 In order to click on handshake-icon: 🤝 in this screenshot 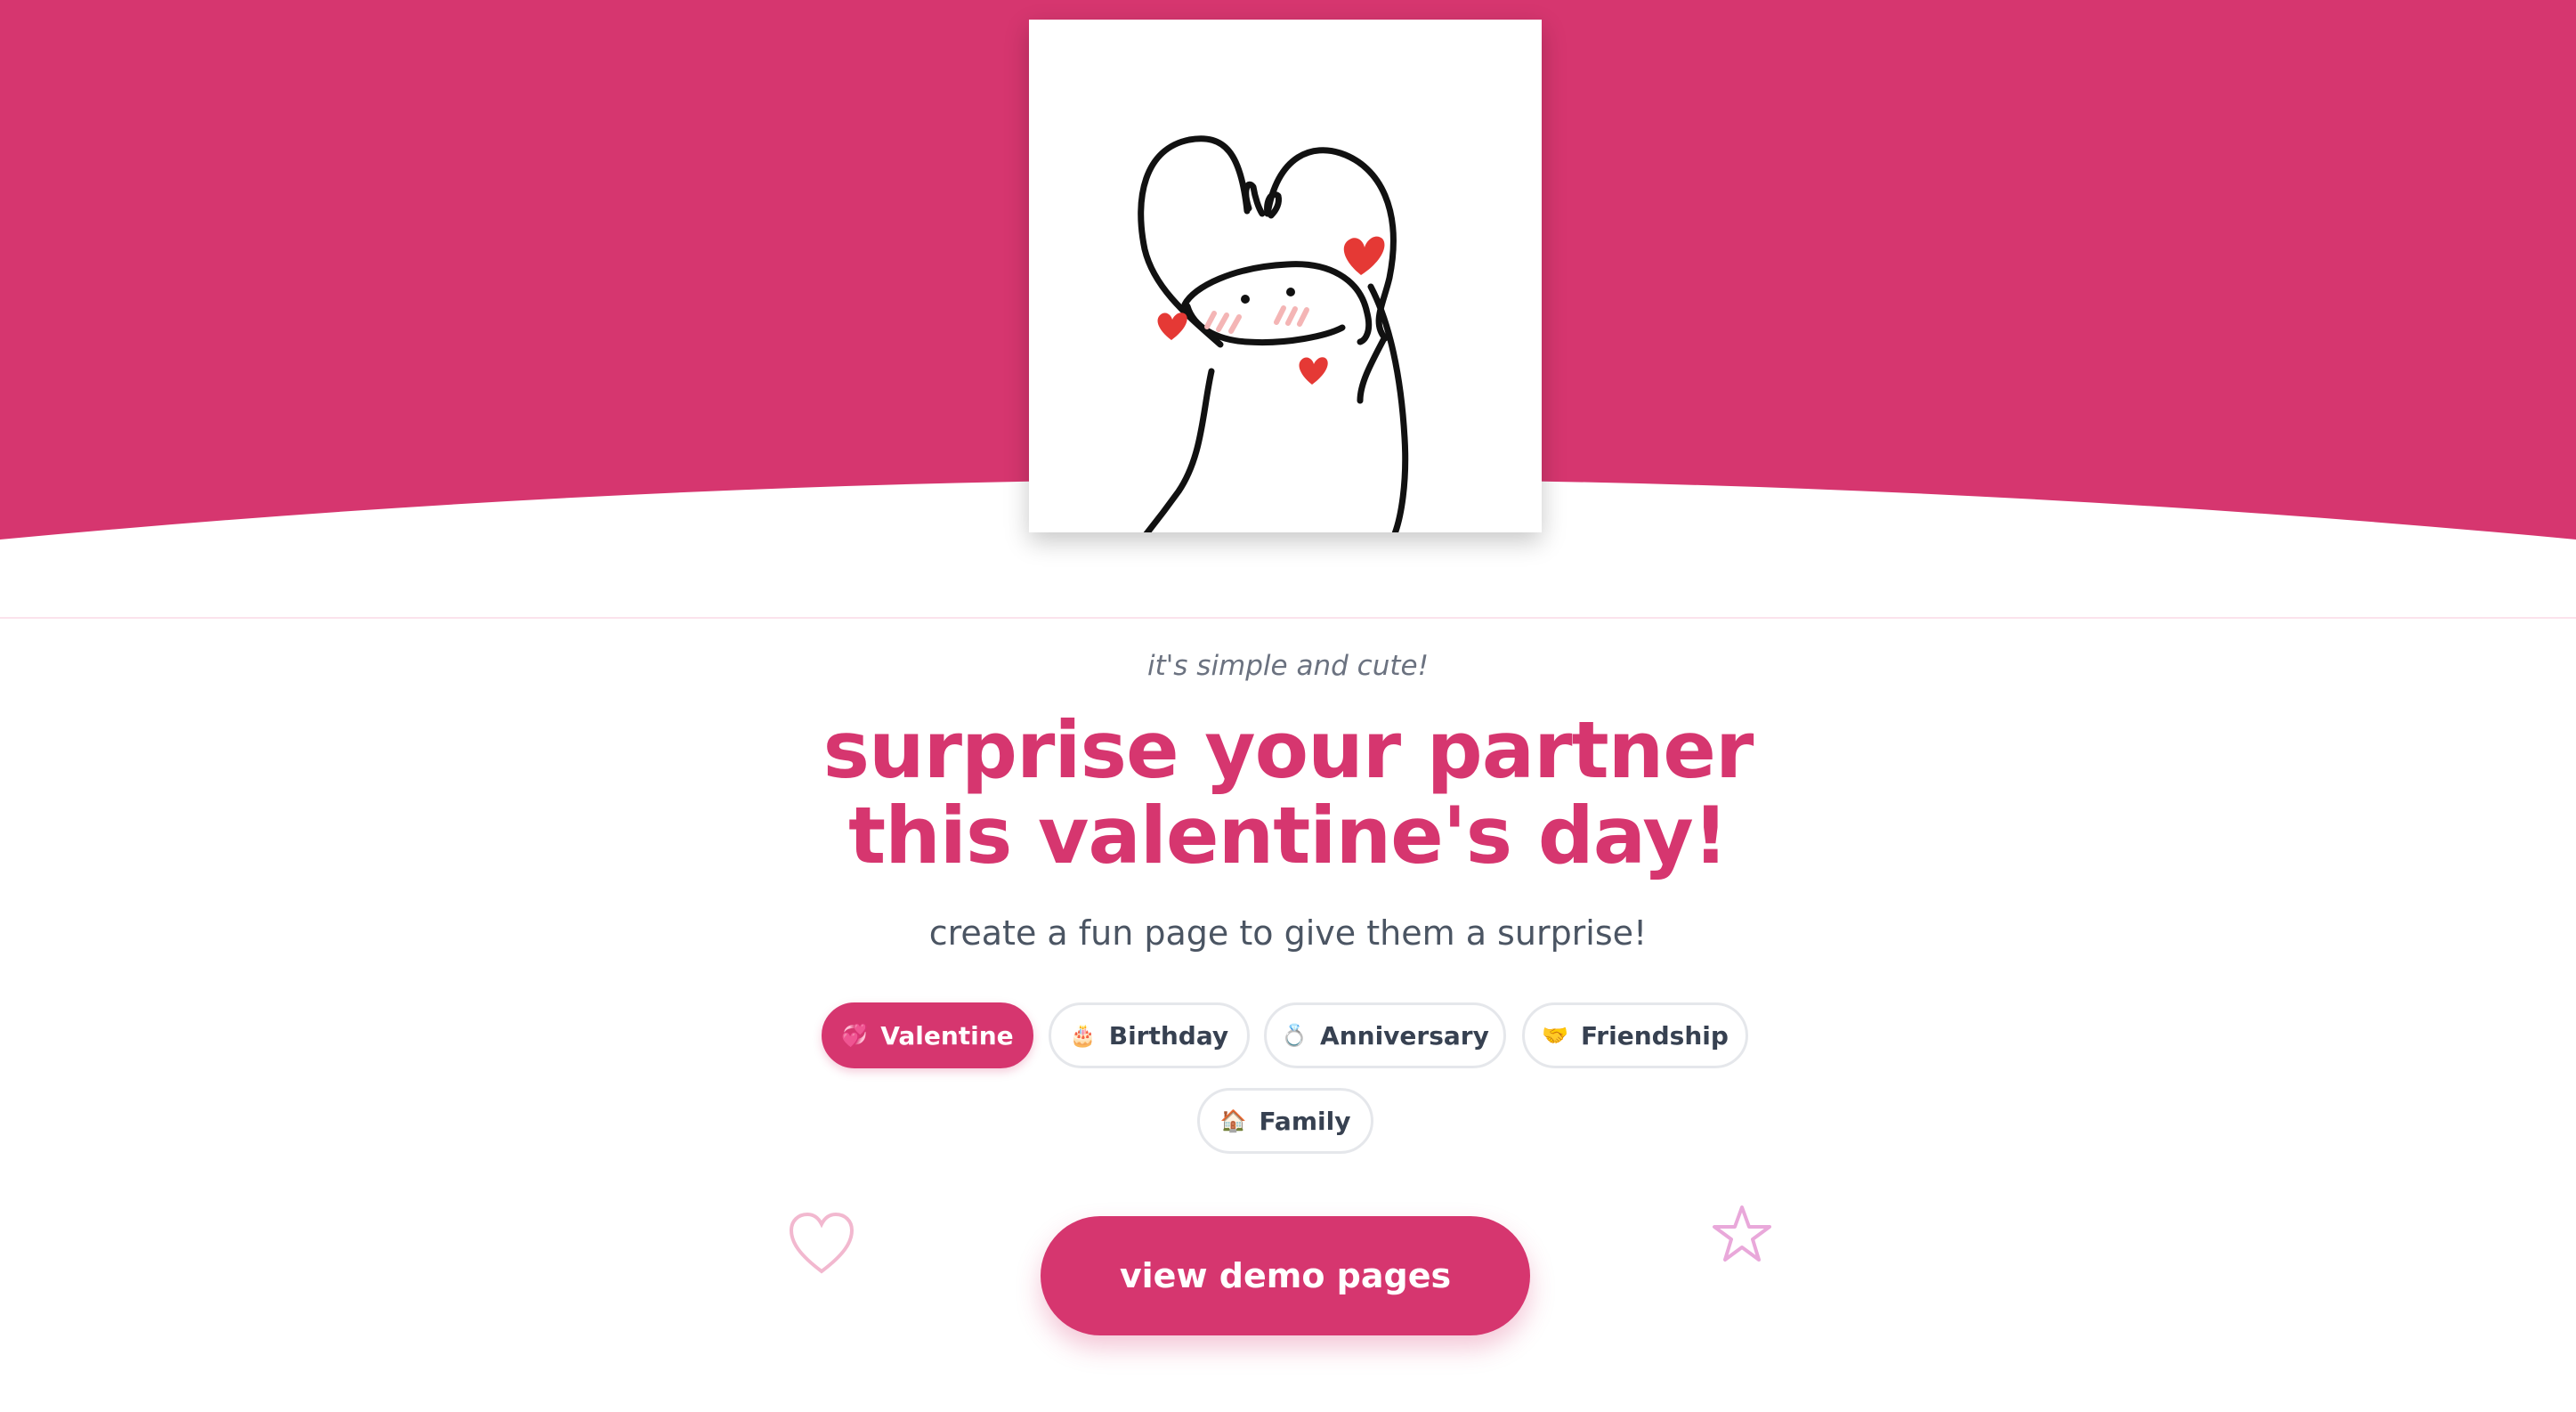, I will do `click(1555, 1035)`.